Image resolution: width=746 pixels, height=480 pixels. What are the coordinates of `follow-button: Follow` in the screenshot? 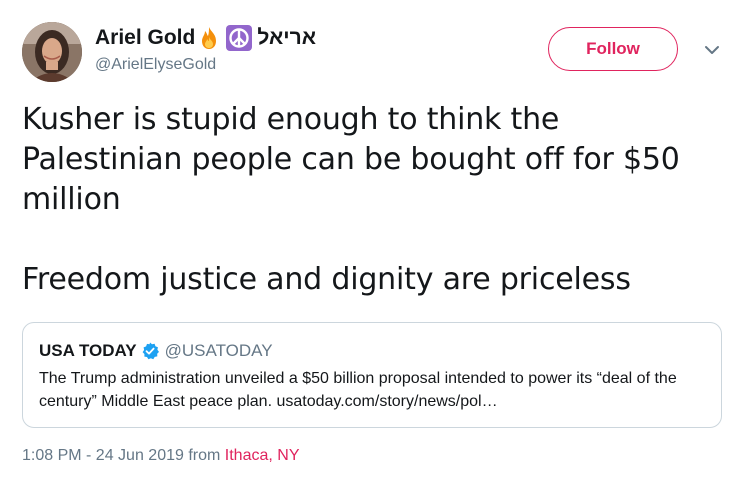 It's located at (613, 49).